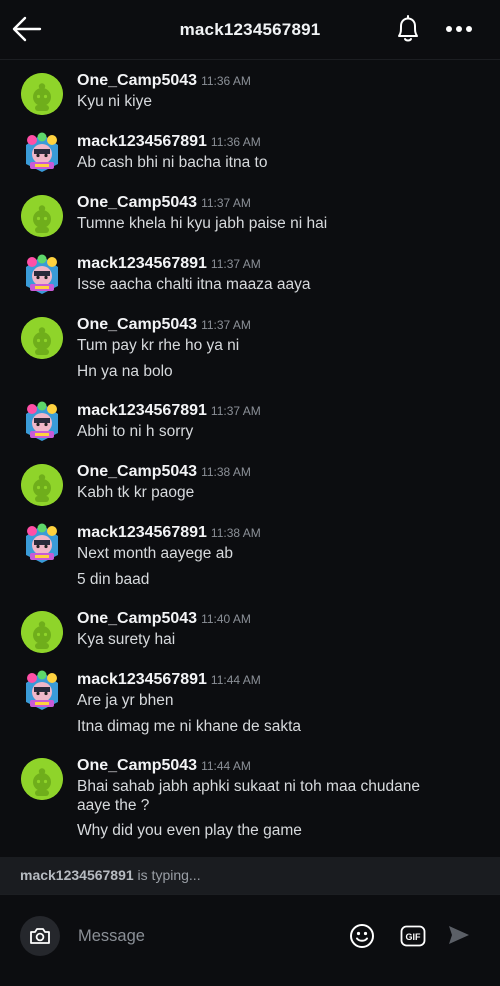  I want to click on message-meta: One_Camp5043 11:38 AM, so click(164, 472).